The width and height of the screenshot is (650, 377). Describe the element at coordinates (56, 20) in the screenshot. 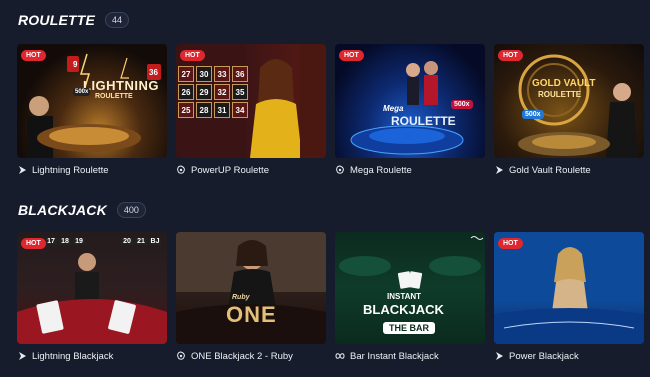

I see `section-title: ROULETTE` at that location.